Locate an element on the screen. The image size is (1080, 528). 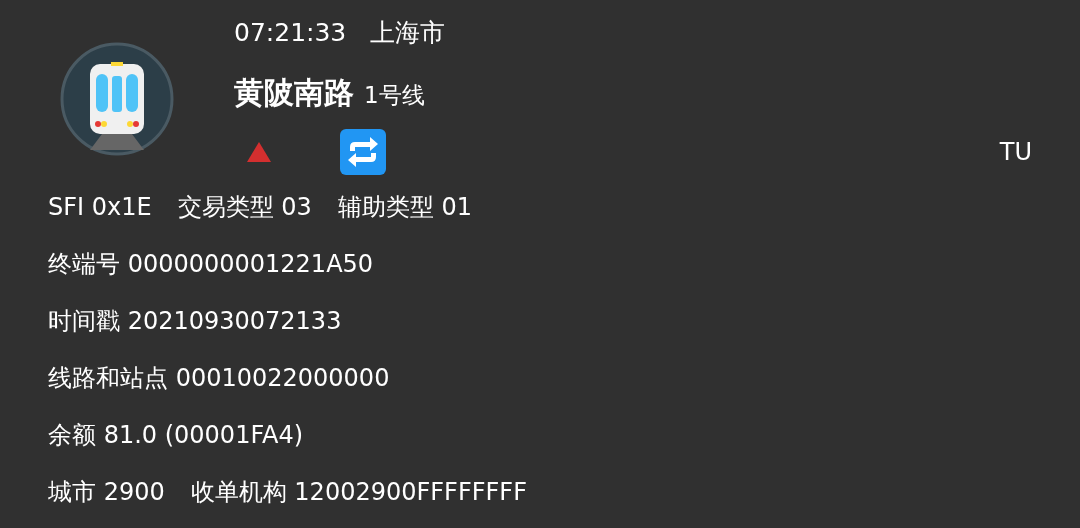
field-text: 余额 81.0 (00001FA4) is located at coordinates (176, 435).